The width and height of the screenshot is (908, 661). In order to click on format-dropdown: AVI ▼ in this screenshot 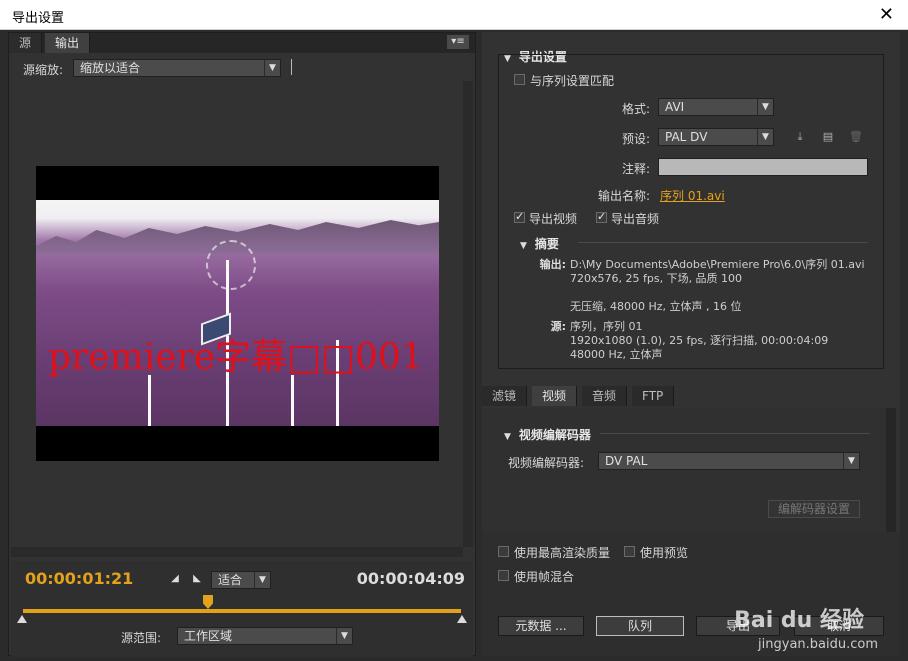, I will do `click(716, 107)`.